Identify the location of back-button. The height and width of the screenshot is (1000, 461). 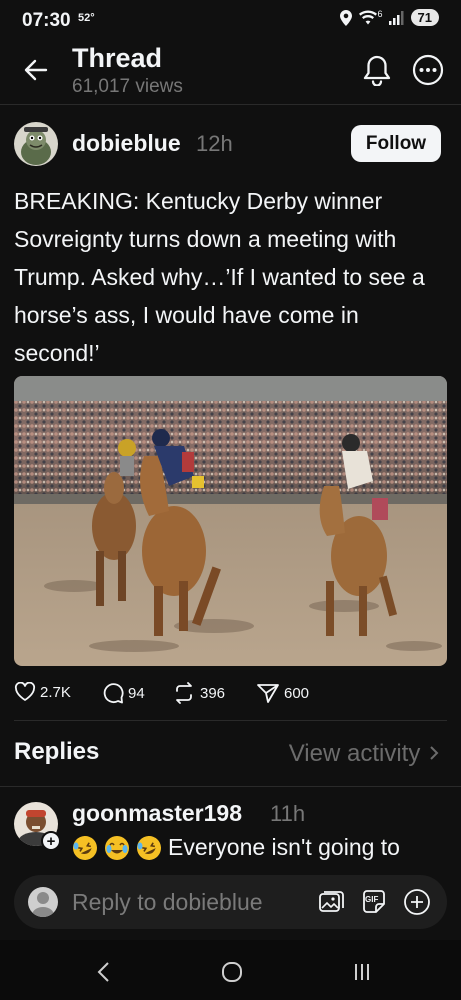
(36, 70).